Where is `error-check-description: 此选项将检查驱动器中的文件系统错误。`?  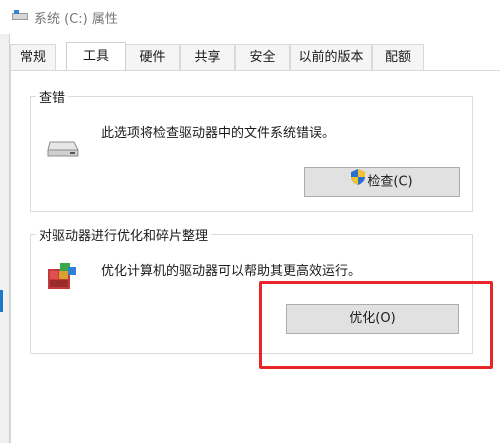
error-check-description: 此选项将检查驱动器中的文件系统错误。 is located at coordinates (218, 133).